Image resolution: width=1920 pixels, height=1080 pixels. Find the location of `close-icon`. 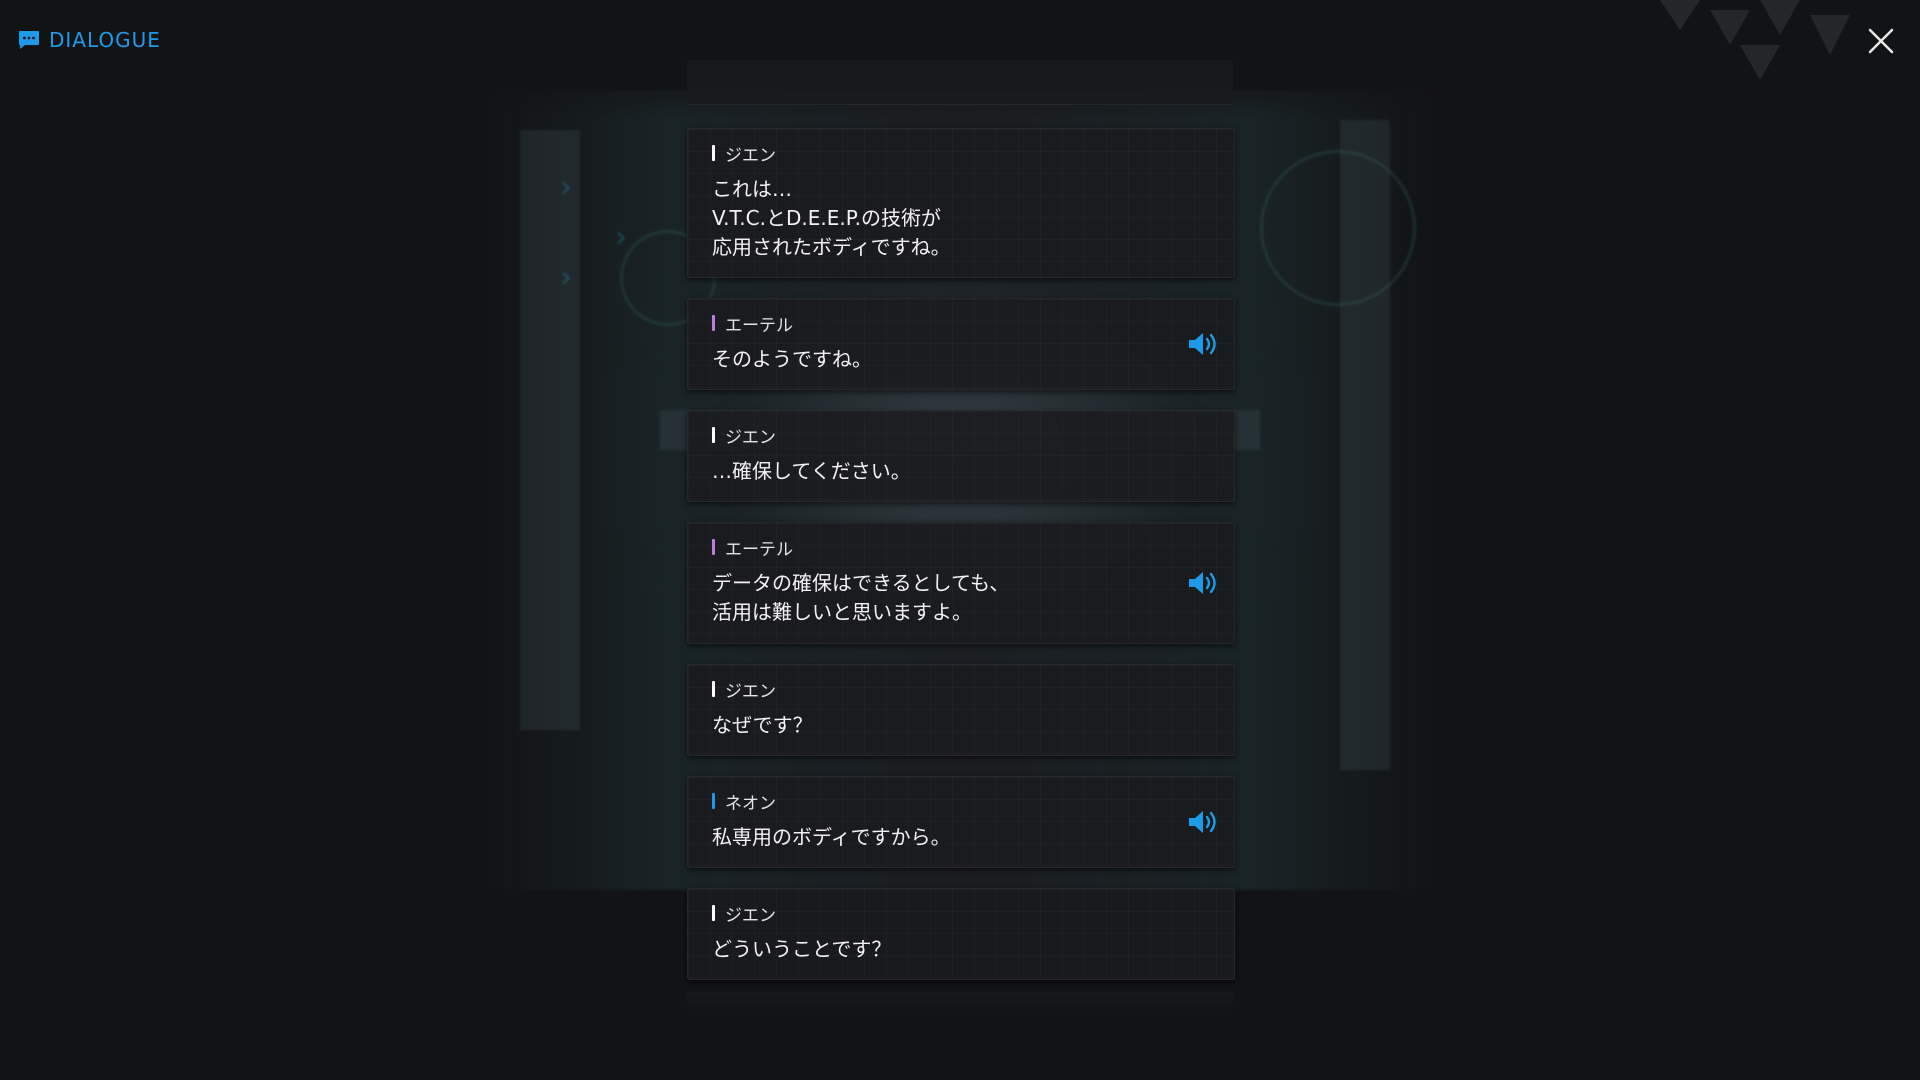

close-icon is located at coordinates (1881, 41).